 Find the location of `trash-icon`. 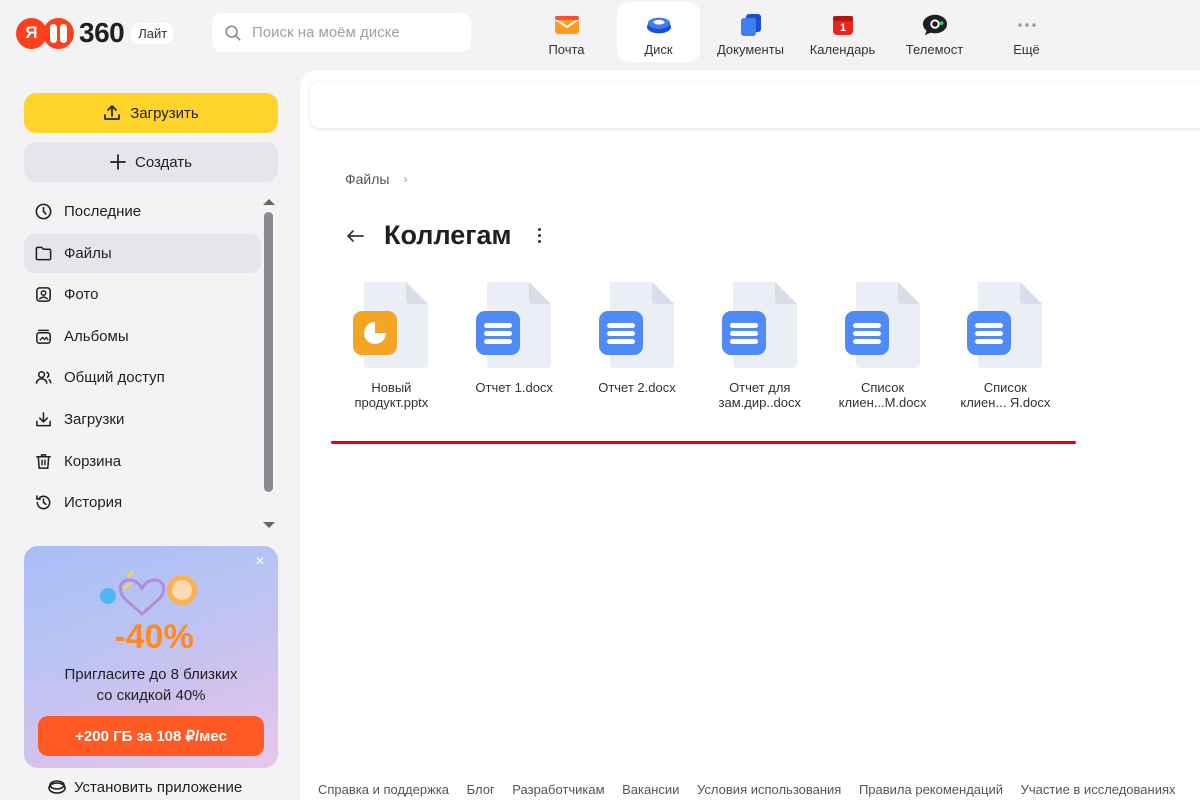

trash-icon is located at coordinates (43, 461).